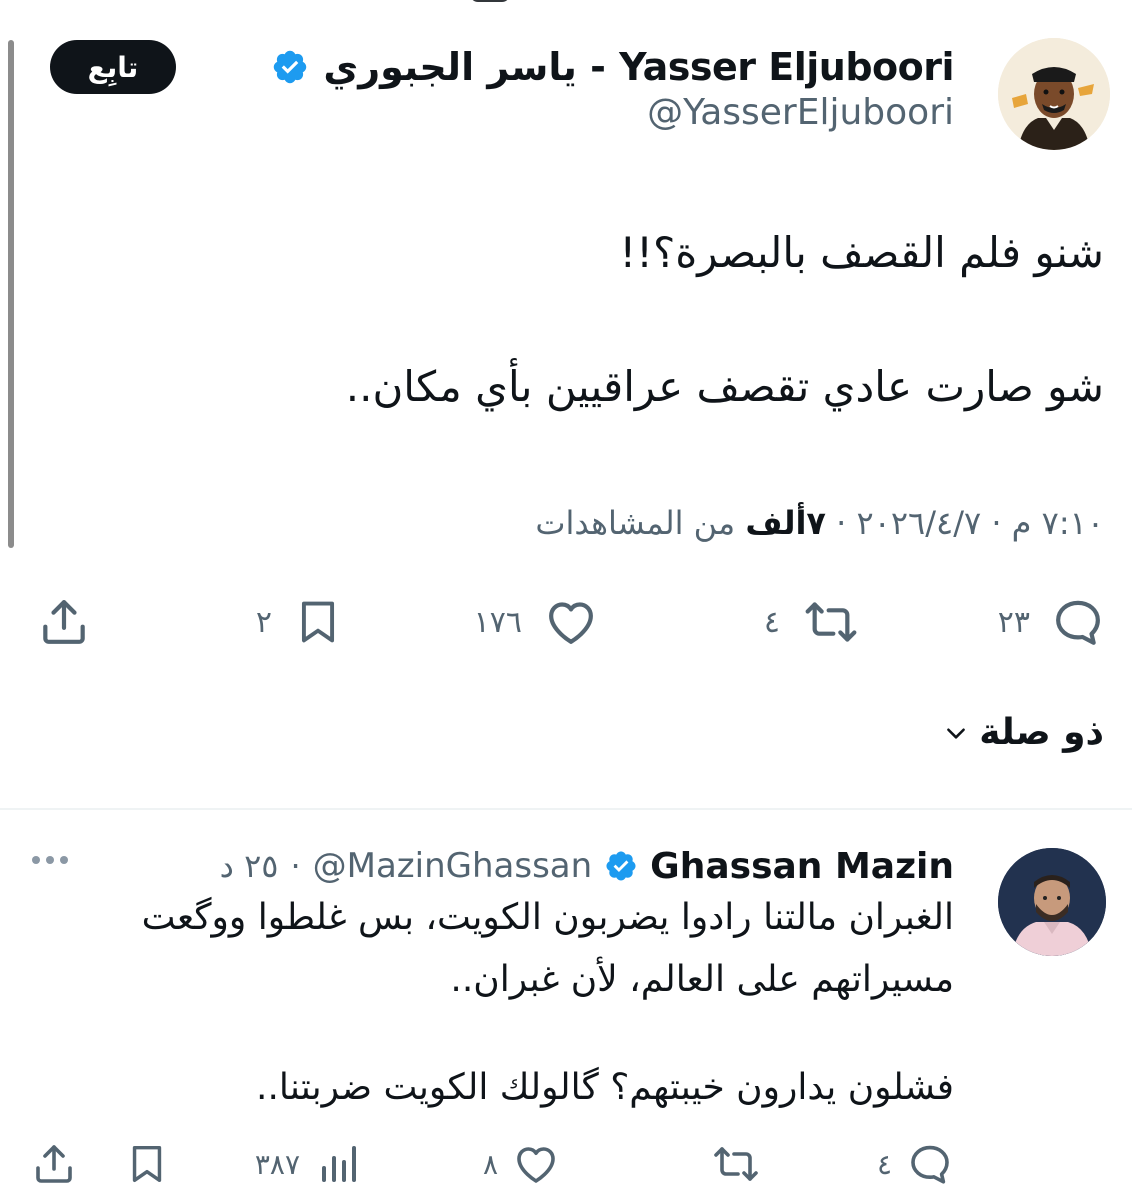 The width and height of the screenshot is (1132, 1200). I want to click on reply-reply-count: ٤, so click(884, 1164).